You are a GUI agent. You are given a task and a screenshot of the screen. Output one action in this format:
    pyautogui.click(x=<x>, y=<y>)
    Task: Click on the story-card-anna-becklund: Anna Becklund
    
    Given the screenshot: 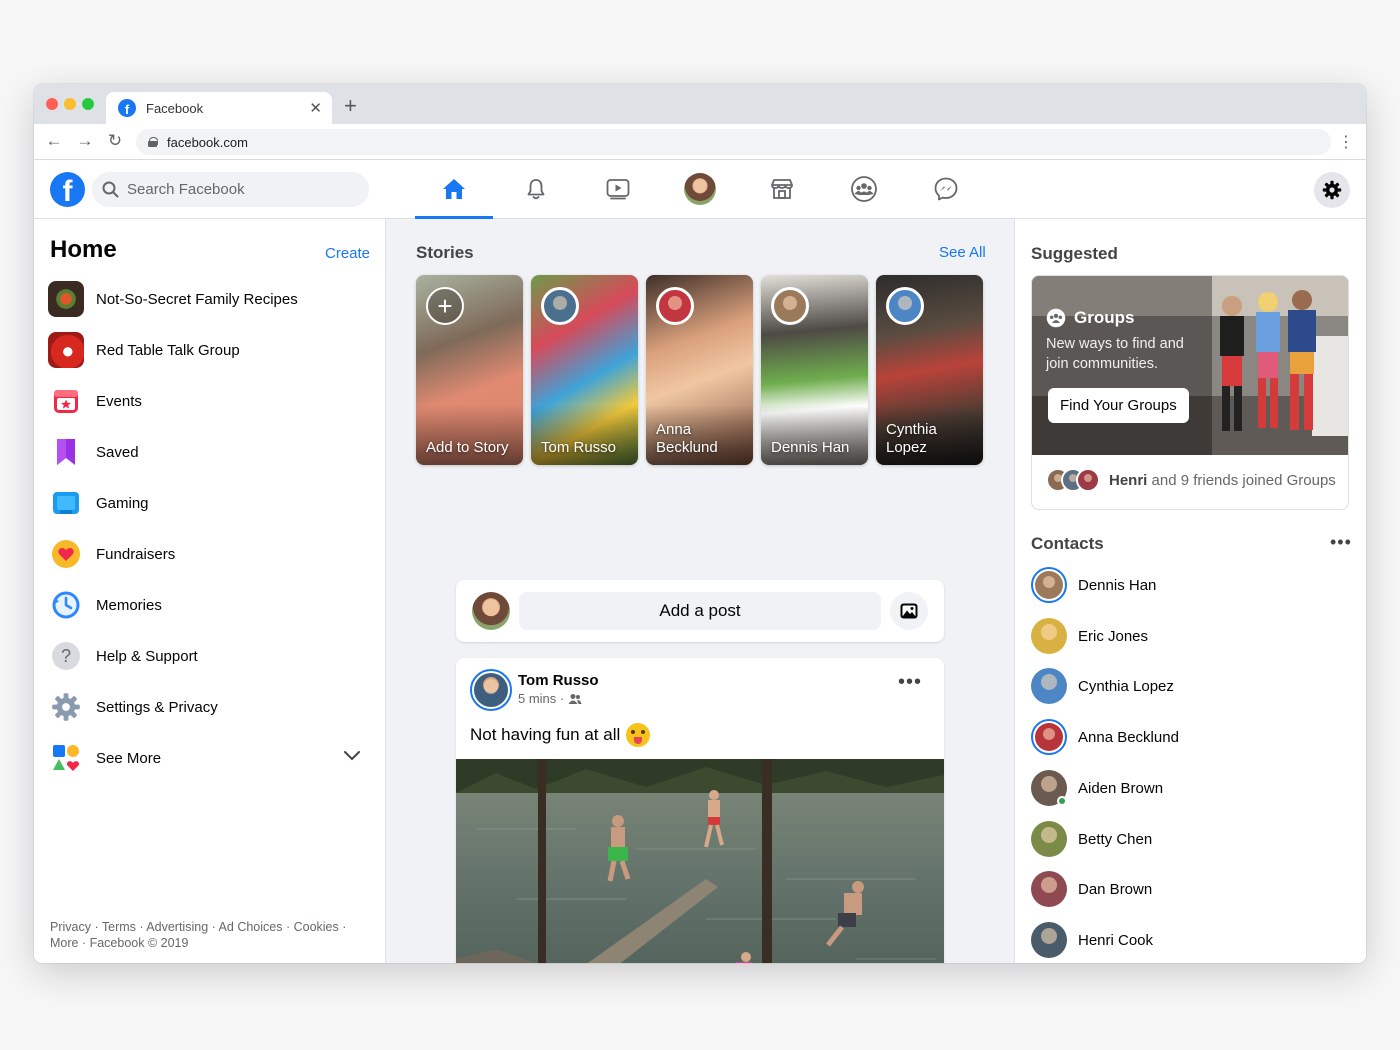 What is the action you would take?
    pyautogui.click(x=699, y=370)
    